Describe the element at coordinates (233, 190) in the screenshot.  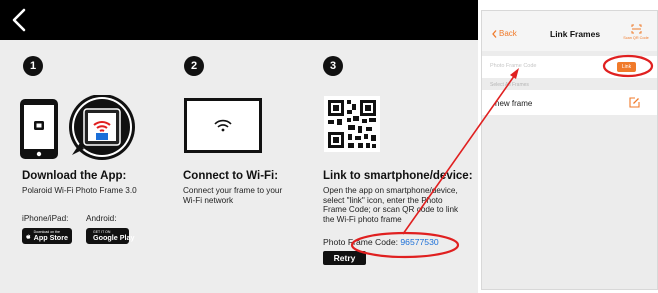
I see `step-2-text-line: Connect your frame to your` at that location.